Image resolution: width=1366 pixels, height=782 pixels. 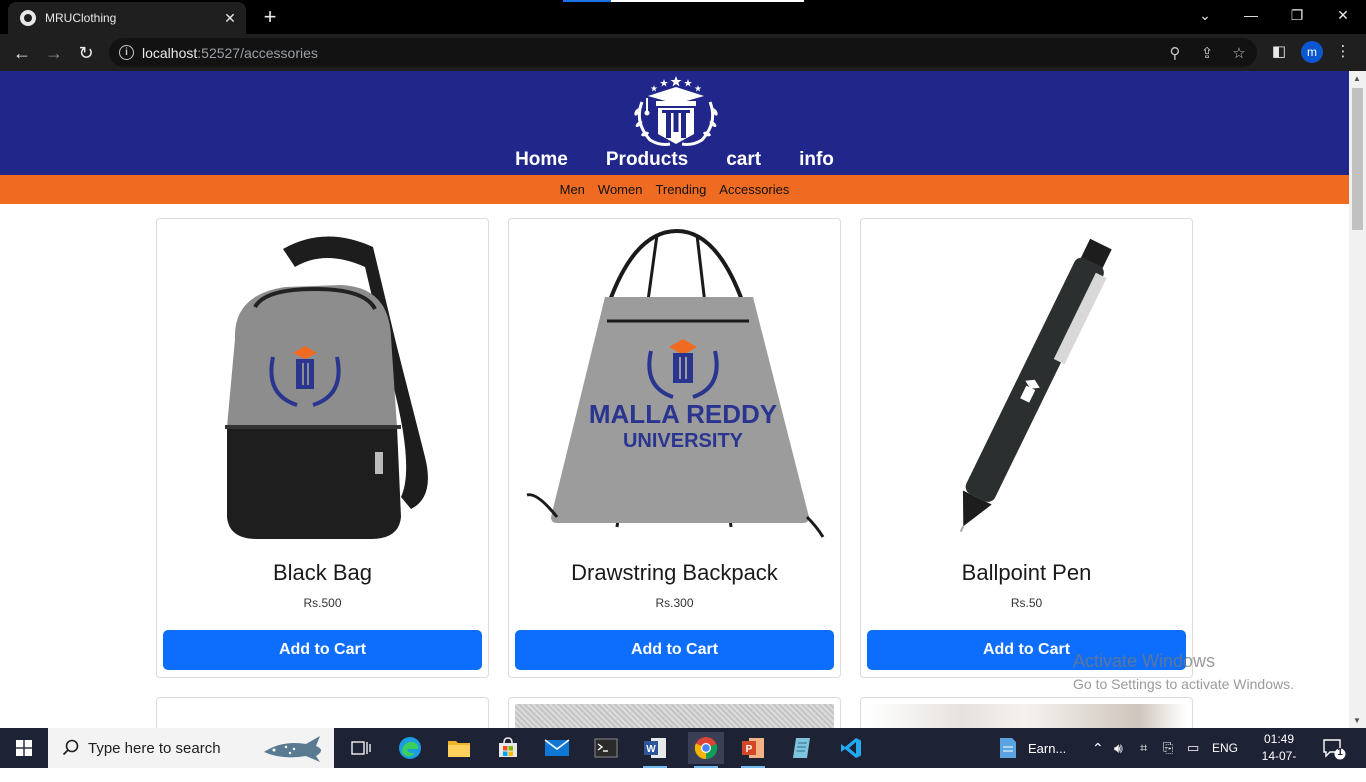 What do you see at coordinates (676, 111) in the screenshot?
I see `university-logo` at bounding box center [676, 111].